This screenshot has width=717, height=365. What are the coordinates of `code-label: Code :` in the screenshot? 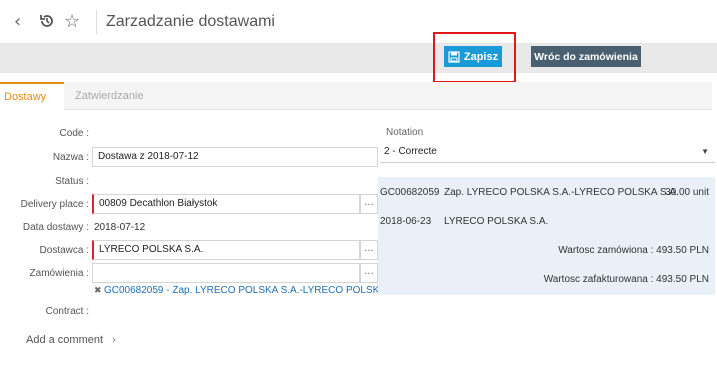 It's located at (74, 133).